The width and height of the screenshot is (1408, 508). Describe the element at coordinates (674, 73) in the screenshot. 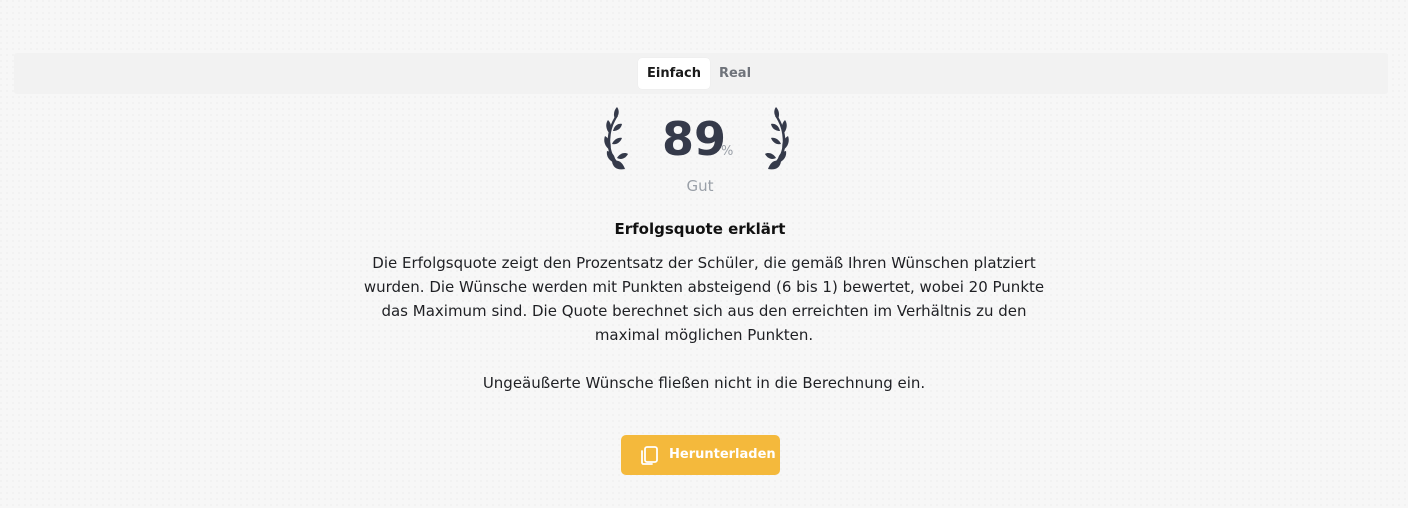

I see `tab-einfach: Einfach` at that location.